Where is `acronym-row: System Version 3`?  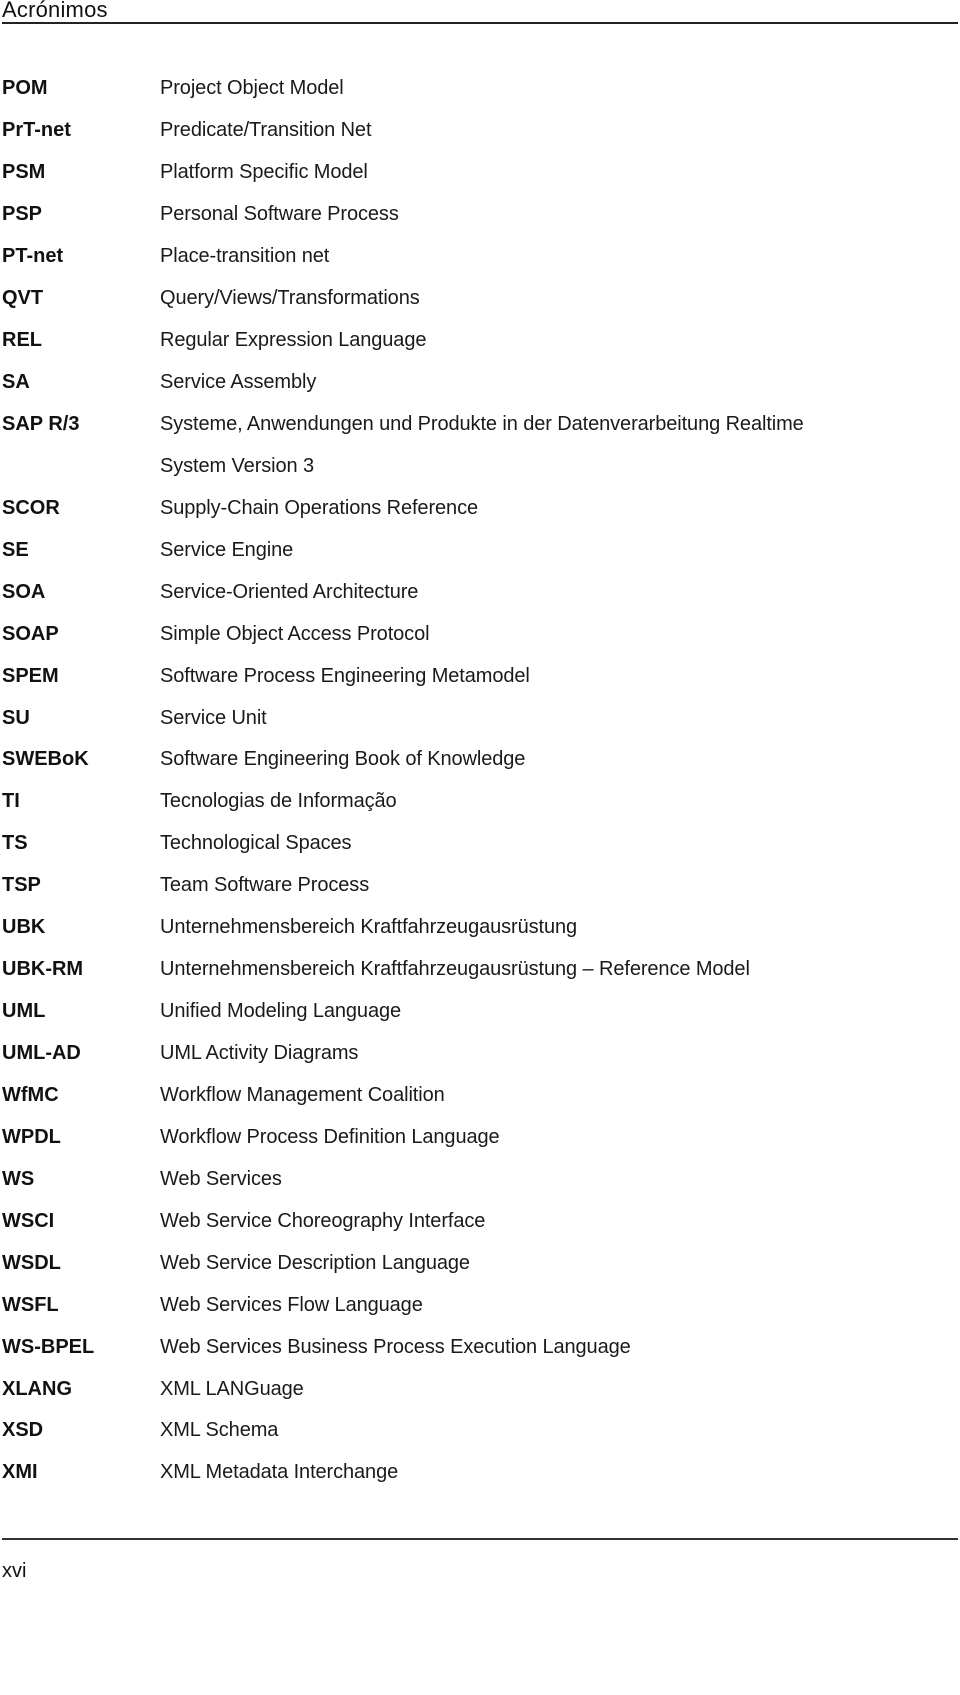
acronym-row: System Version 3 is located at coordinates (477, 466).